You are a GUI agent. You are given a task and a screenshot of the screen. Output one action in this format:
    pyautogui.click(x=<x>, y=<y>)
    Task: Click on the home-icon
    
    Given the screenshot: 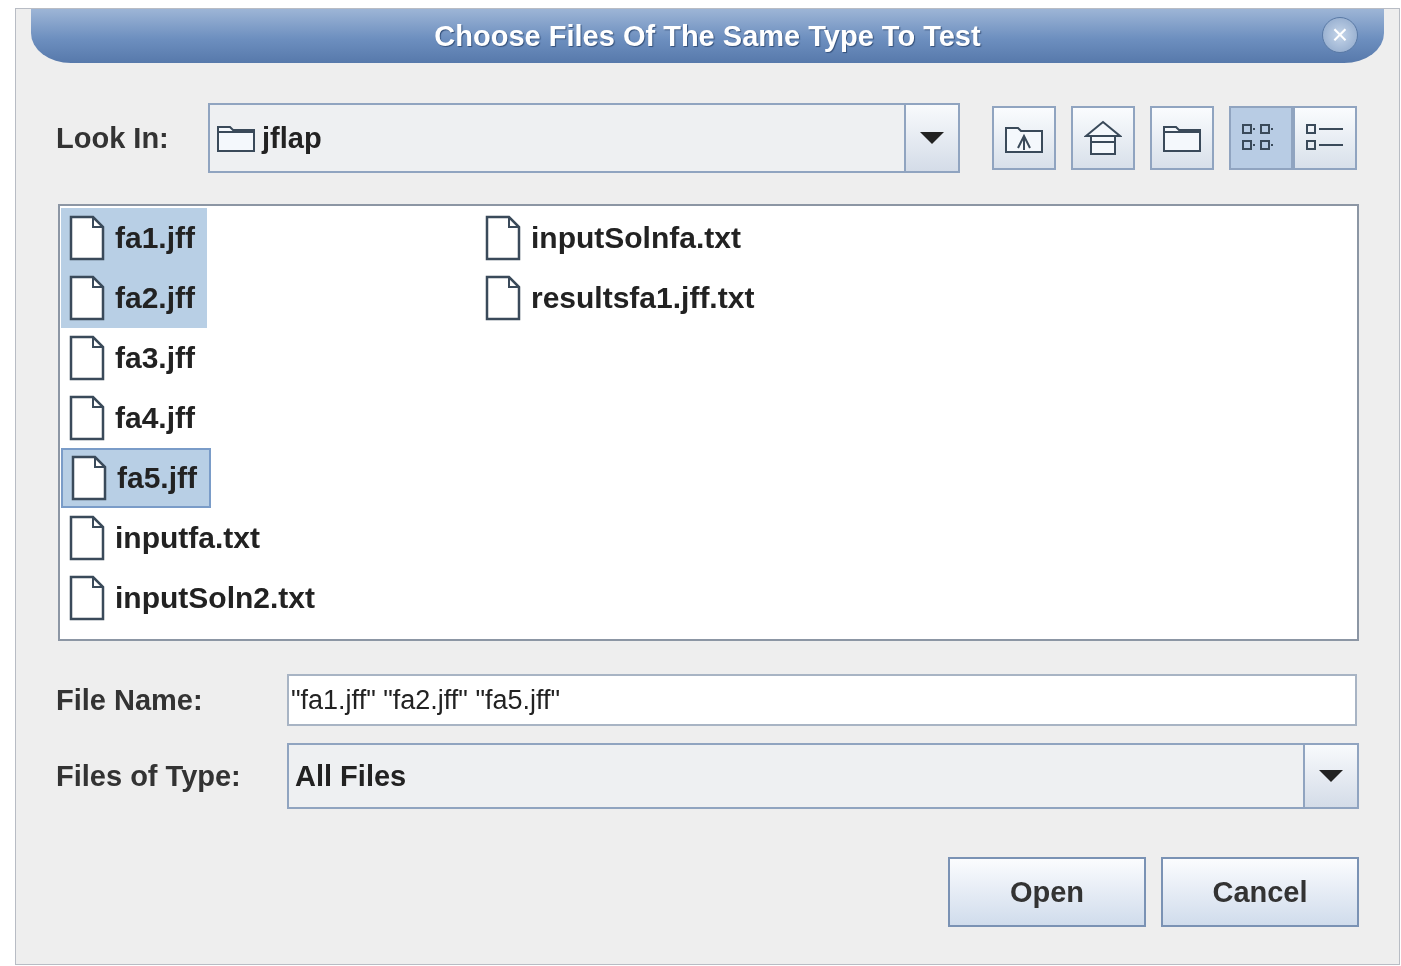 What is the action you would take?
    pyautogui.click(x=1103, y=138)
    